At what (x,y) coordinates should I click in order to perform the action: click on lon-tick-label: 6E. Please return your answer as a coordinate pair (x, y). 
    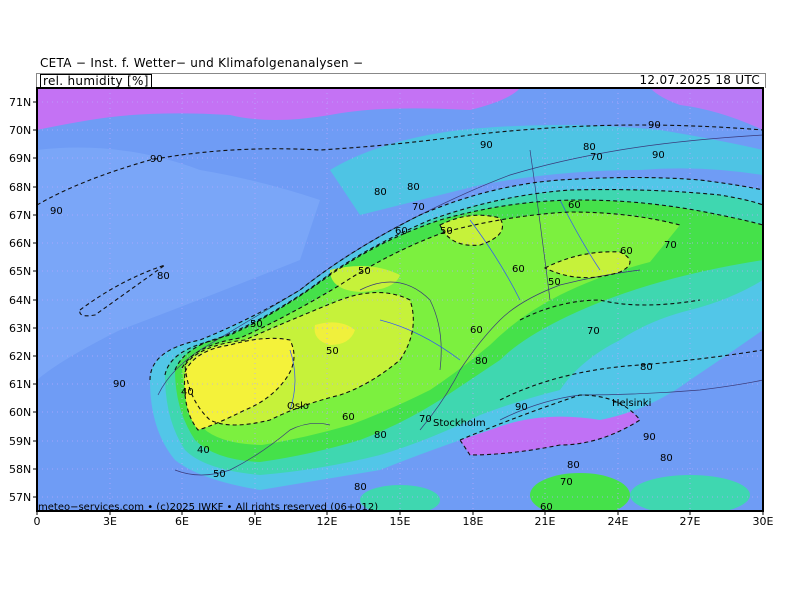
    Looking at the image, I should click on (182, 521).